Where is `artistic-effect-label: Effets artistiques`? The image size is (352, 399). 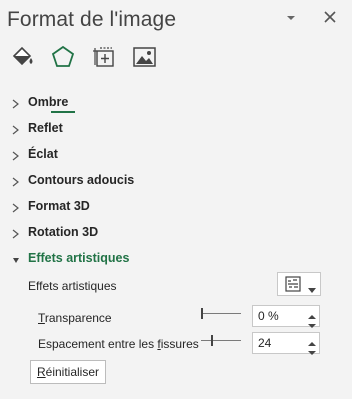 artistic-effect-label: Effets artistiques is located at coordinates (72, 286).